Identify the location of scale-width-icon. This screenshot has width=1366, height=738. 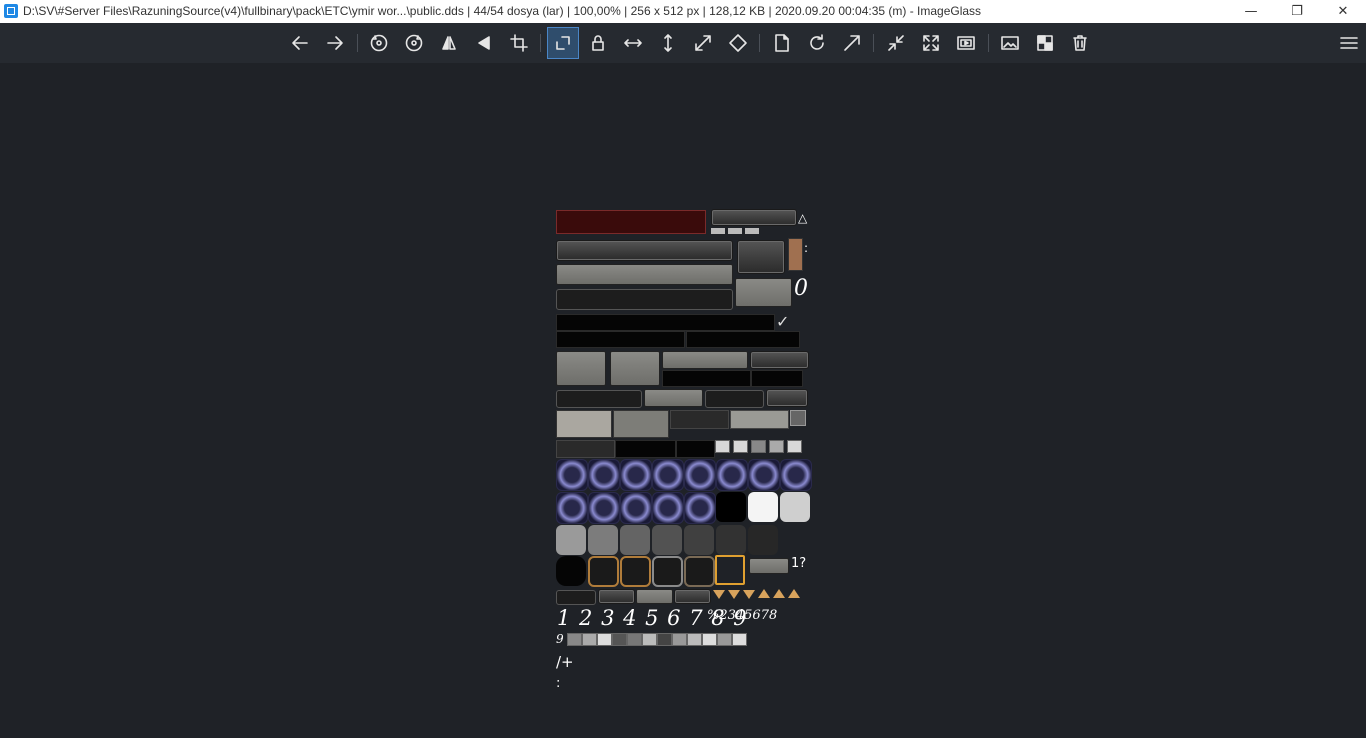
(633, 43).